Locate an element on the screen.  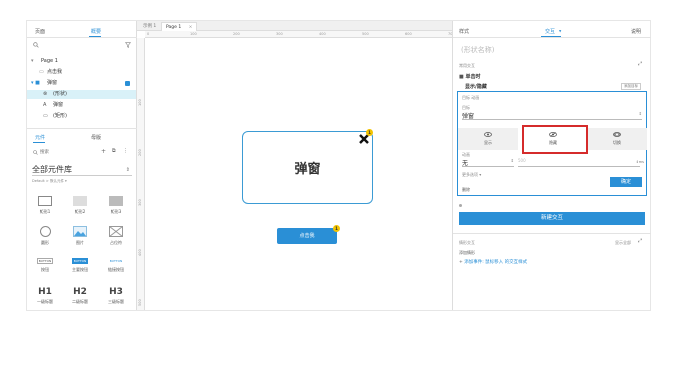
widget-rect2: 矩形2 is located at coordinates (80, 205).